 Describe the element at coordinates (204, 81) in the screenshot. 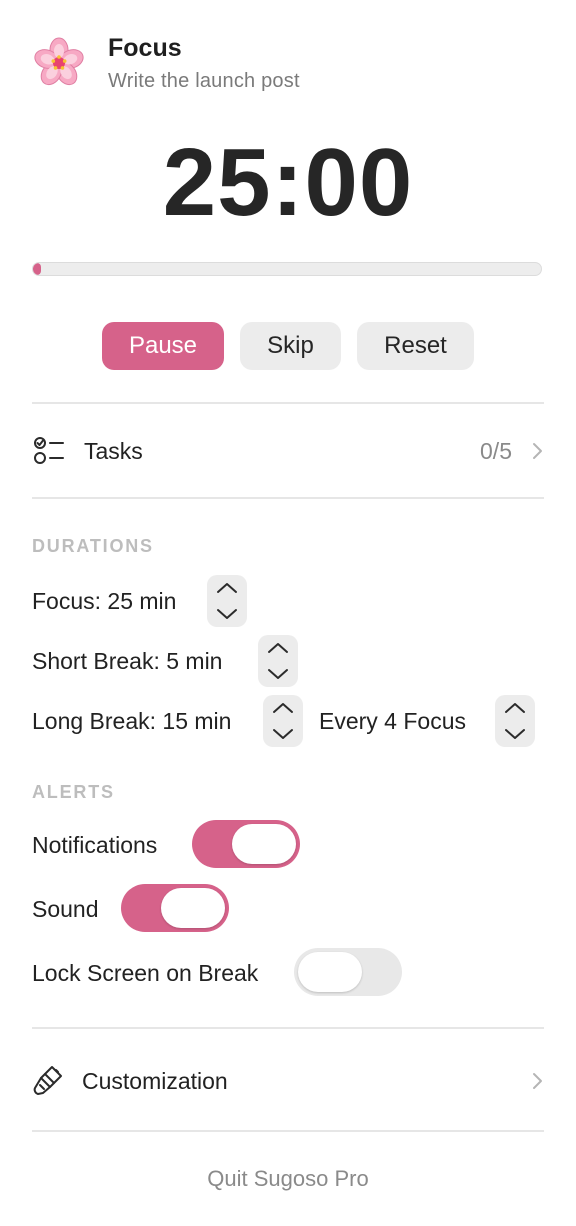

I see `session-subtitle: Write the launch post` at that location.